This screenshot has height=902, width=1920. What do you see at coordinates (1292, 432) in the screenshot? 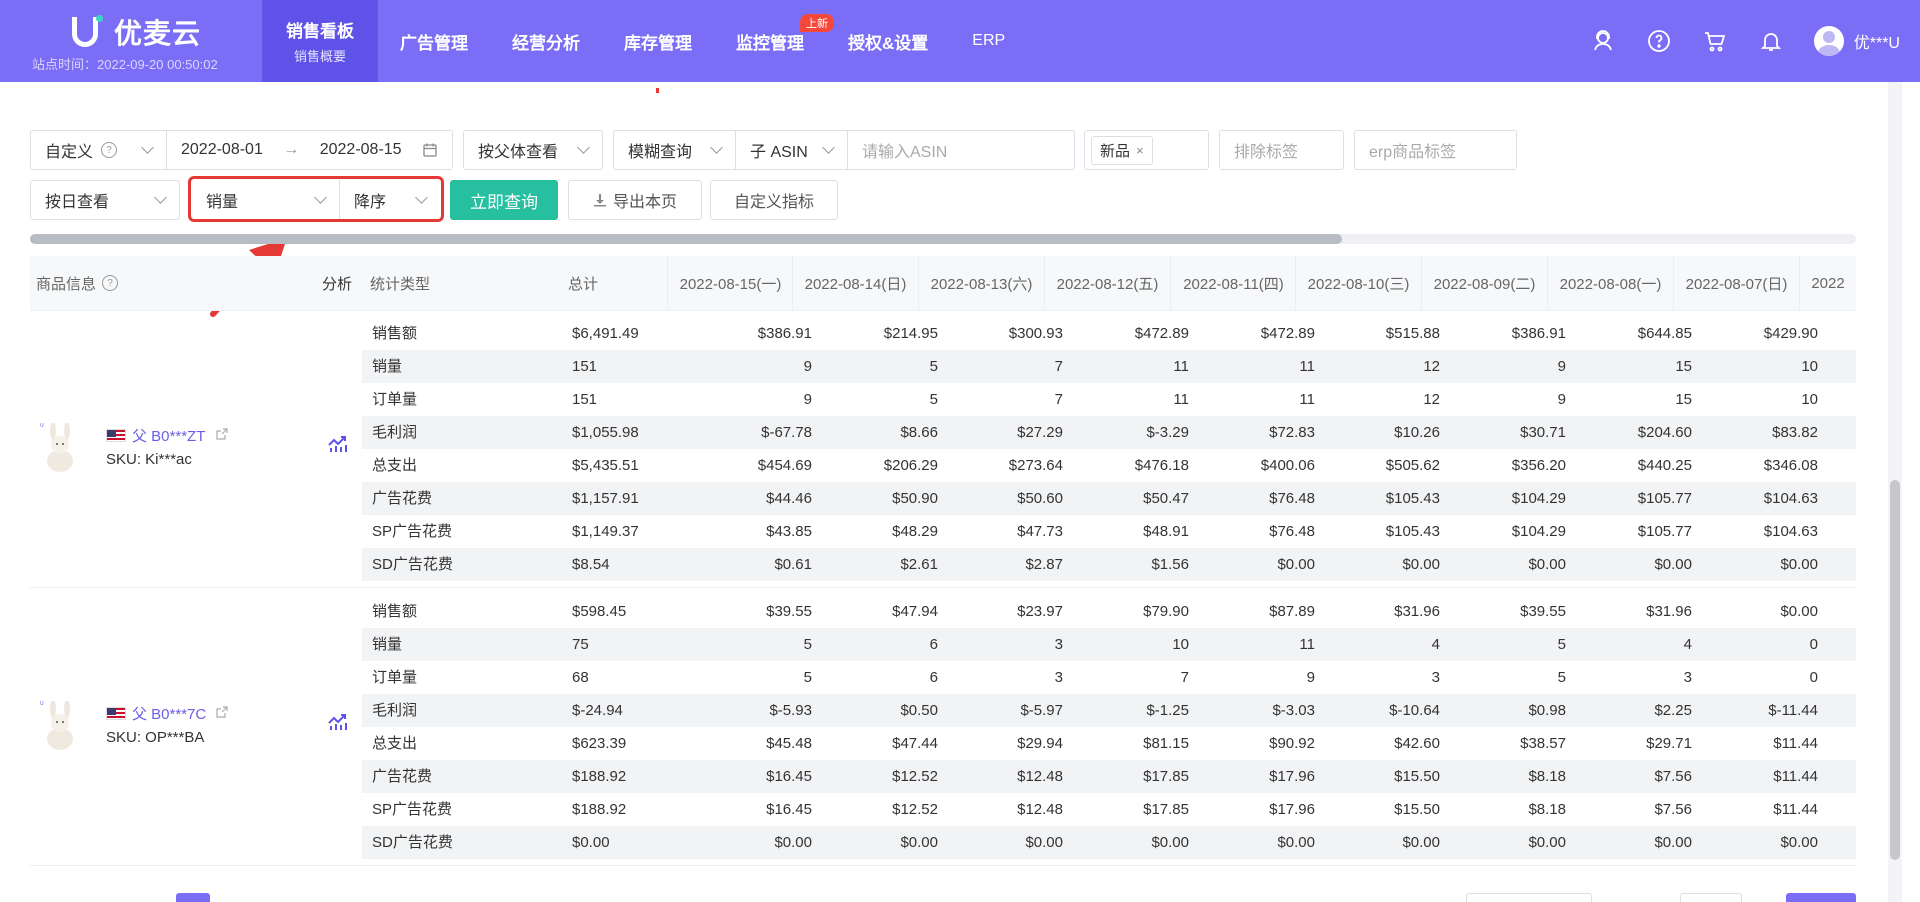
I see `stat-value: $72.83` at bounding box center [1292, 432].